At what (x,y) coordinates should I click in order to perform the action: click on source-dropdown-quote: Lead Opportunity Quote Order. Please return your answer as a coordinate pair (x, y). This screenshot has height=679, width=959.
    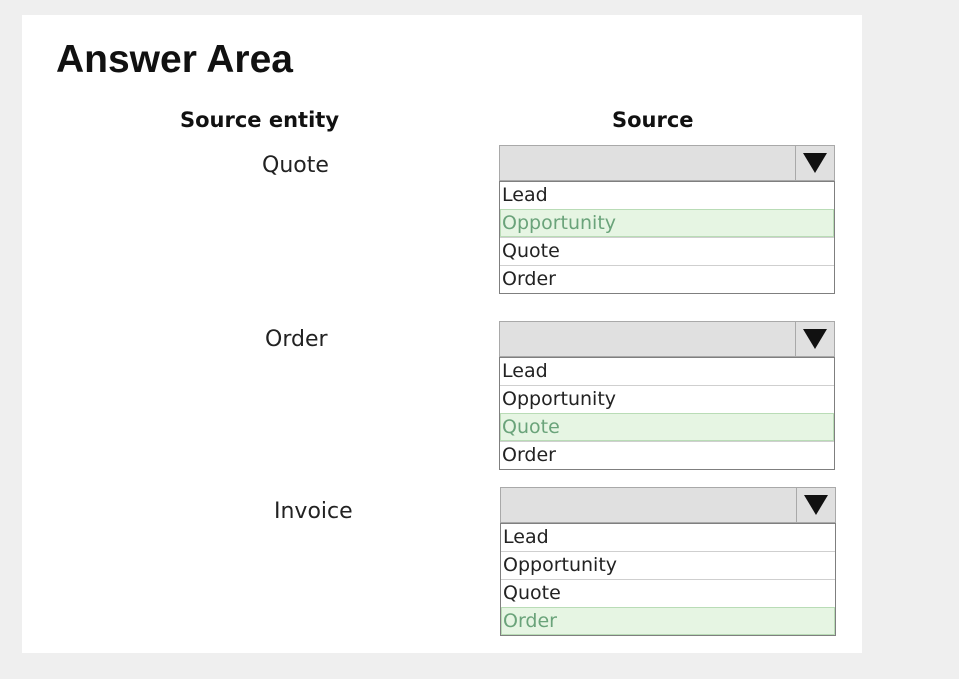
    Looking at the image, I should click on (667, 219).